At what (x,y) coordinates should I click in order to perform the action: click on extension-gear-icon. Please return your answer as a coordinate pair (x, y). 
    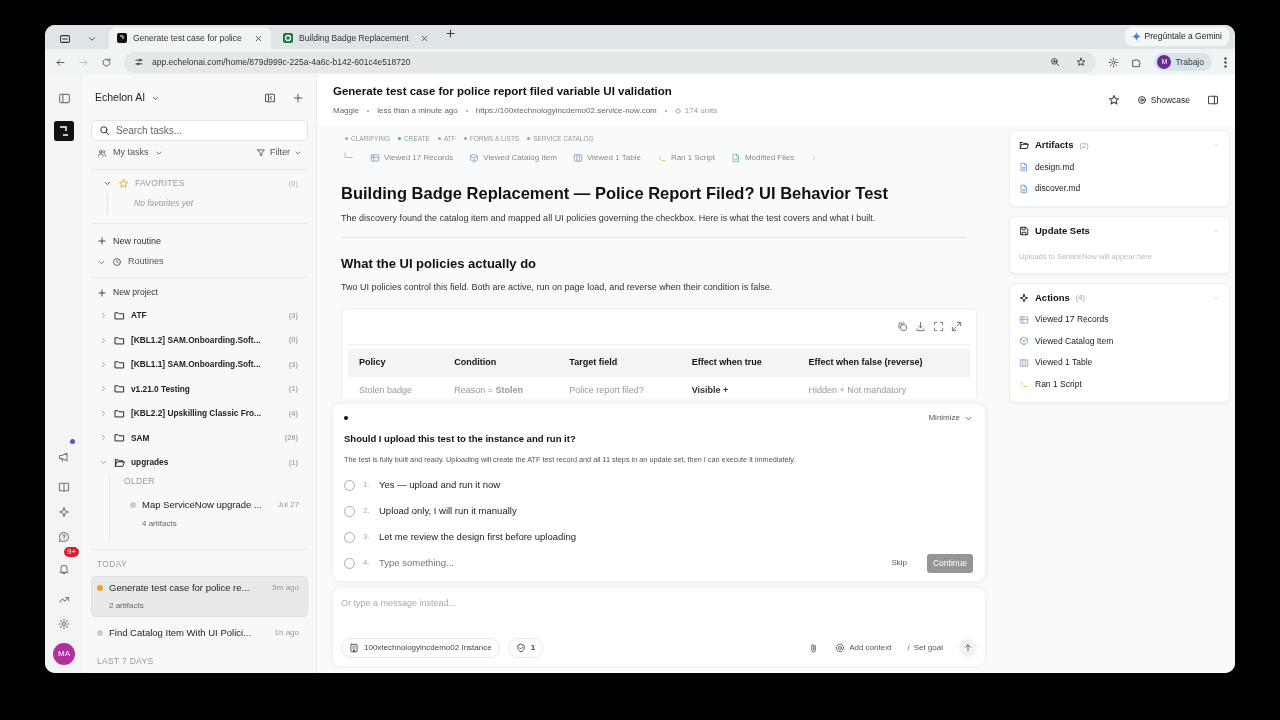
    Looking at the image, I should click on (1114, 62).